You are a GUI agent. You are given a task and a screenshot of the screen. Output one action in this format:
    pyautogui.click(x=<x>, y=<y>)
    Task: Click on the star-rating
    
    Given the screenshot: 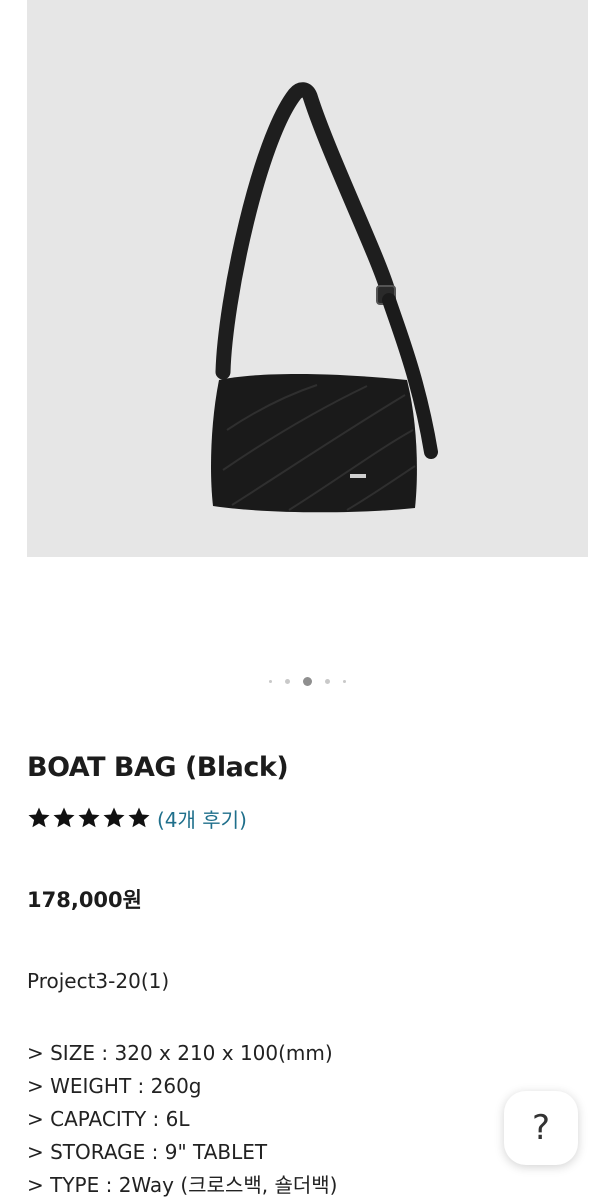 What is the action you would take?
    pyautogui.click(x=89, y=818)
    